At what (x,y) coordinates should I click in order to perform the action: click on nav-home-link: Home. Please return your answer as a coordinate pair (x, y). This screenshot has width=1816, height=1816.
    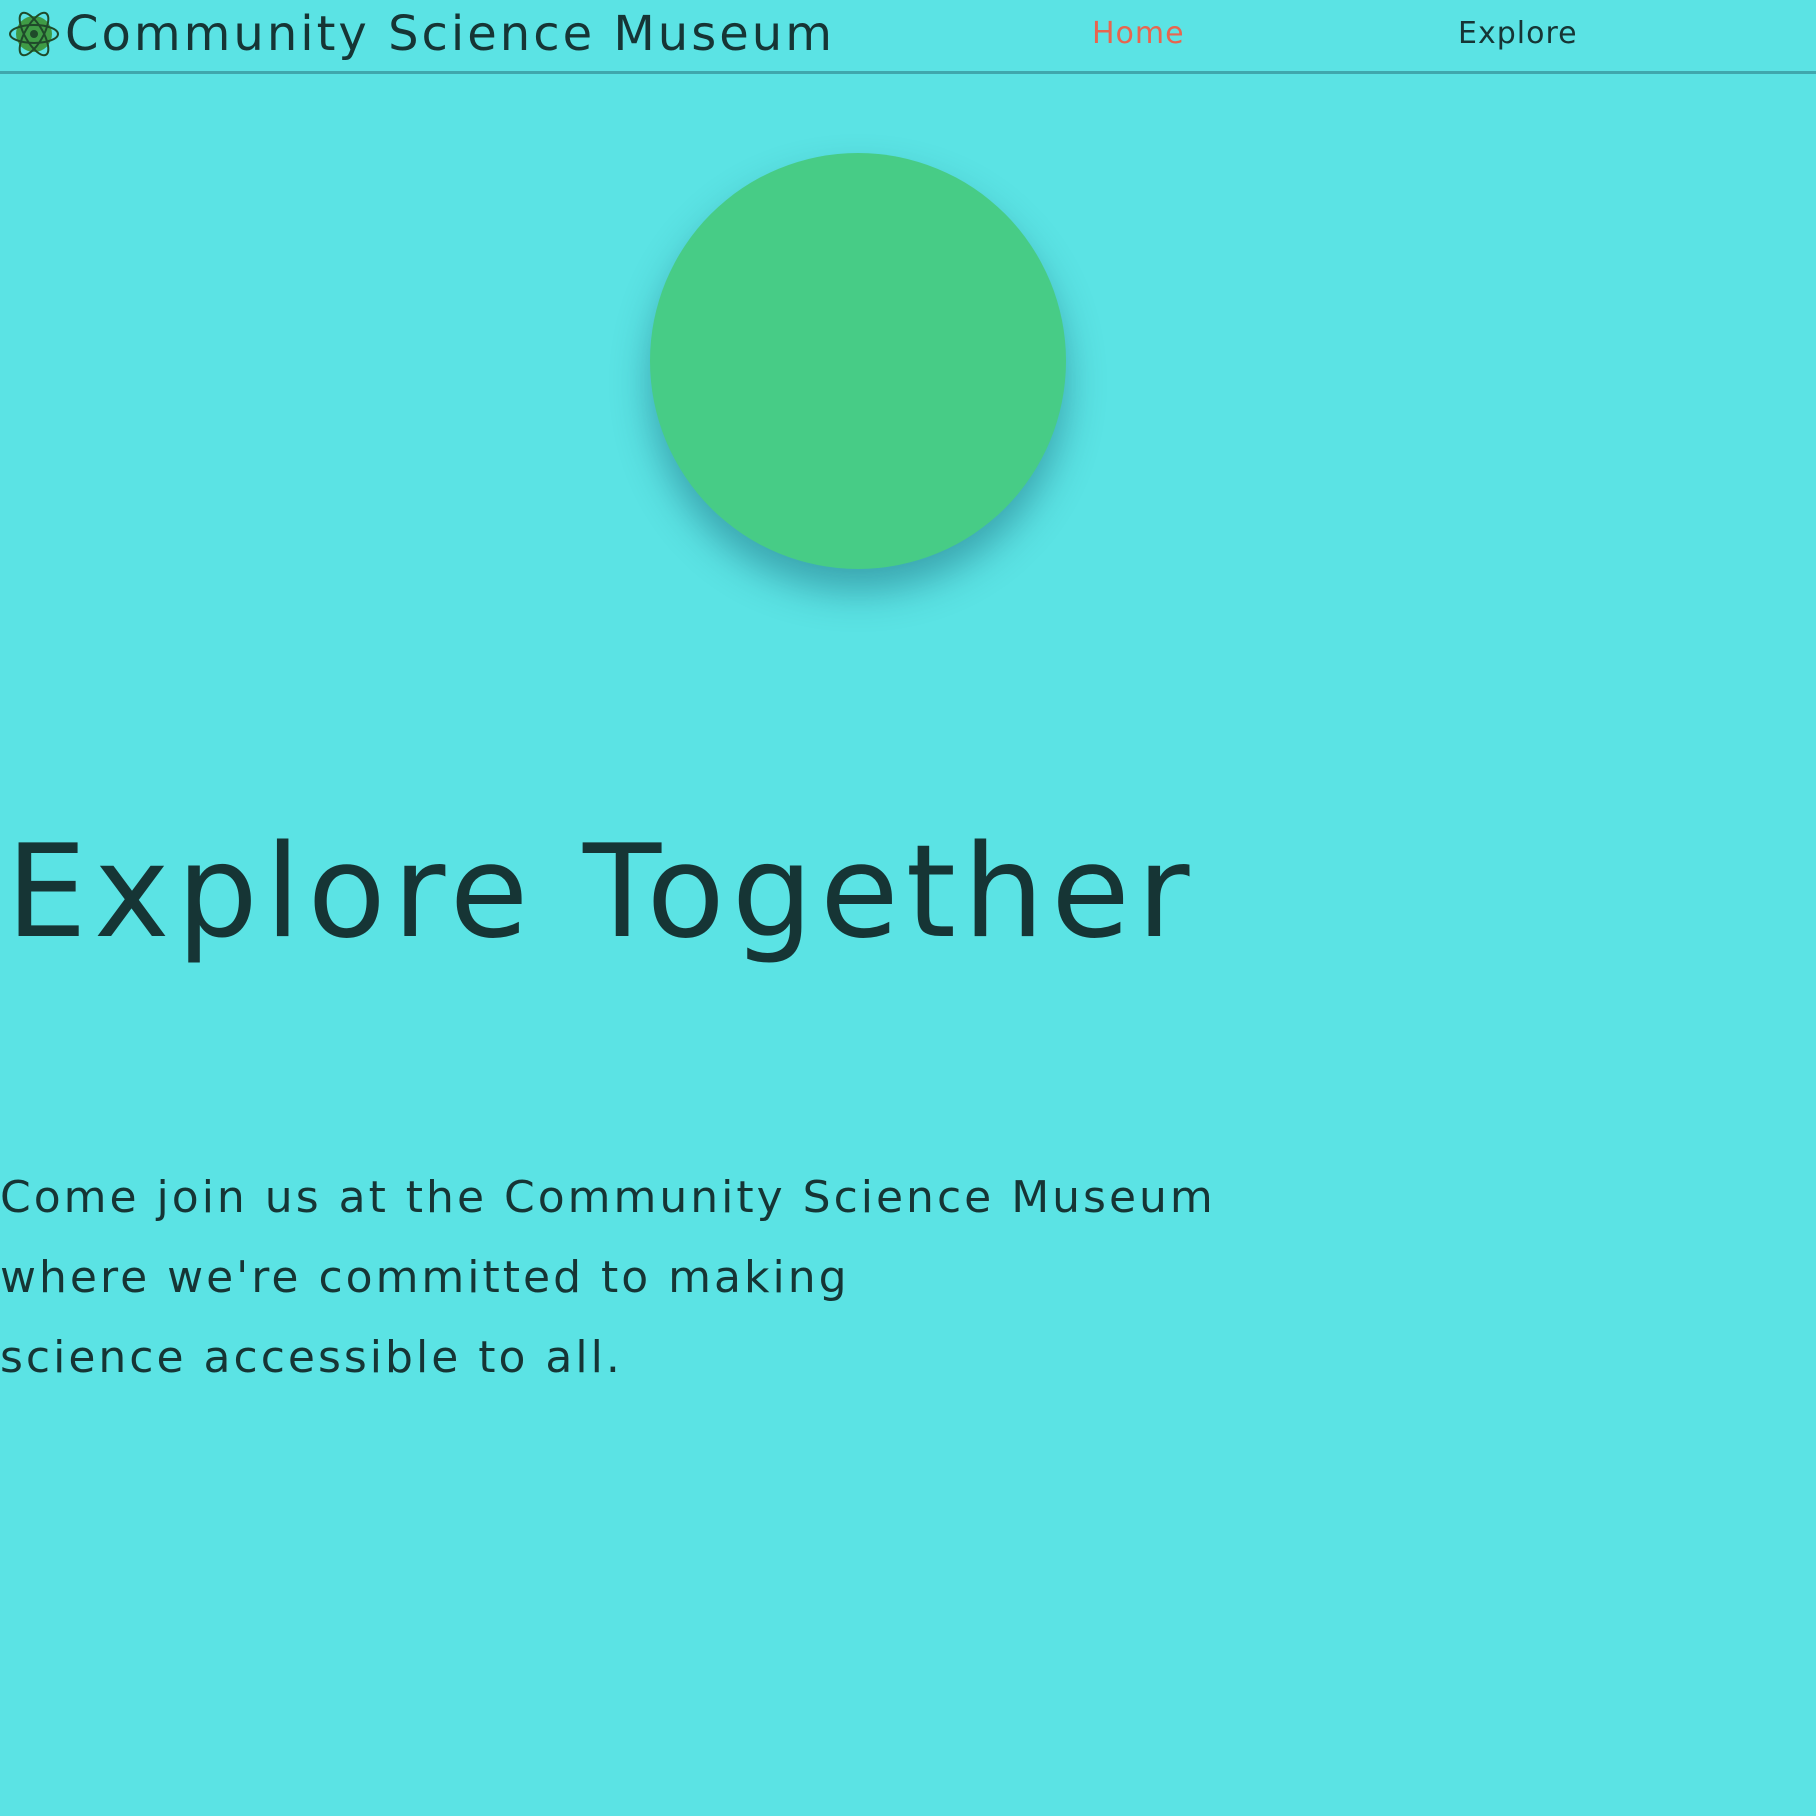
    Looking at the image, I should click on (1138, 34).